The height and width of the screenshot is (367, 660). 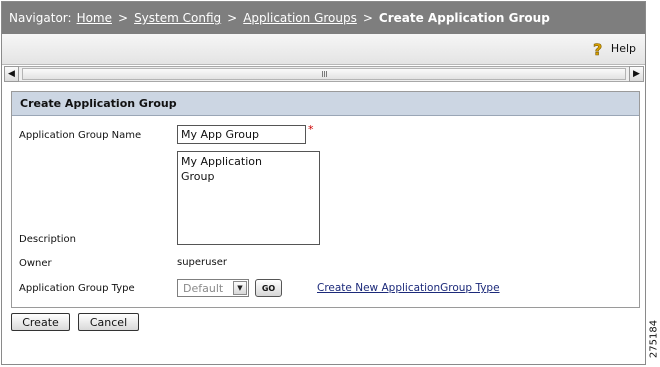 What do you see at coordinates (268, 288) in the screenshot?
I see `go-button: GO` at bounding box center [268, 288].